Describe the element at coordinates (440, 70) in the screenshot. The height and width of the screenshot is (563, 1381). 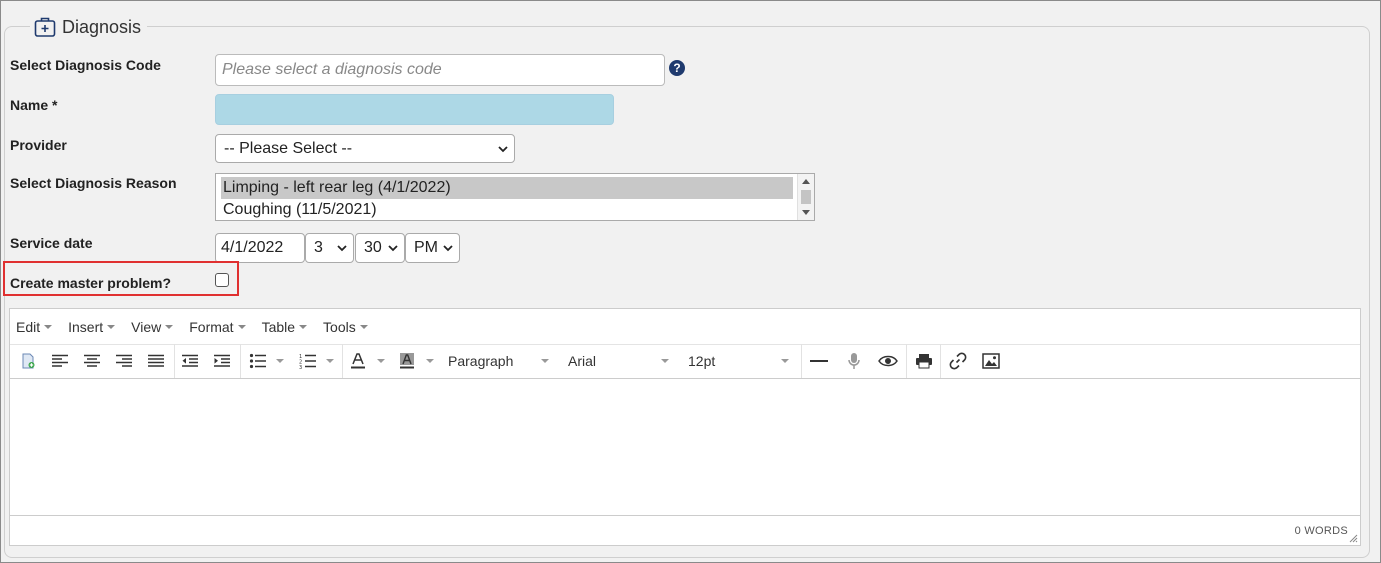
I see `diagnosis-code-input` at that location.